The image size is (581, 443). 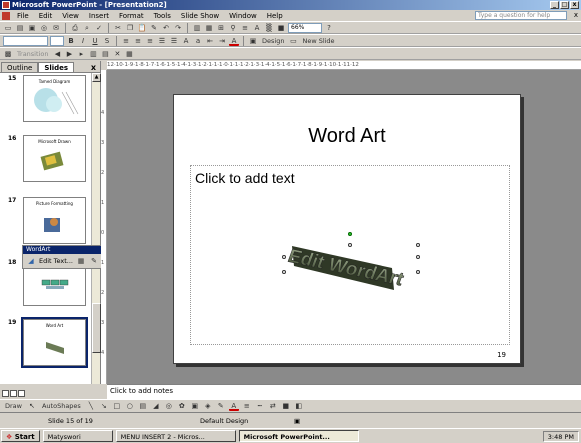 I want to click on insert-chart-icon: ▥, so click(x=197, y=28).